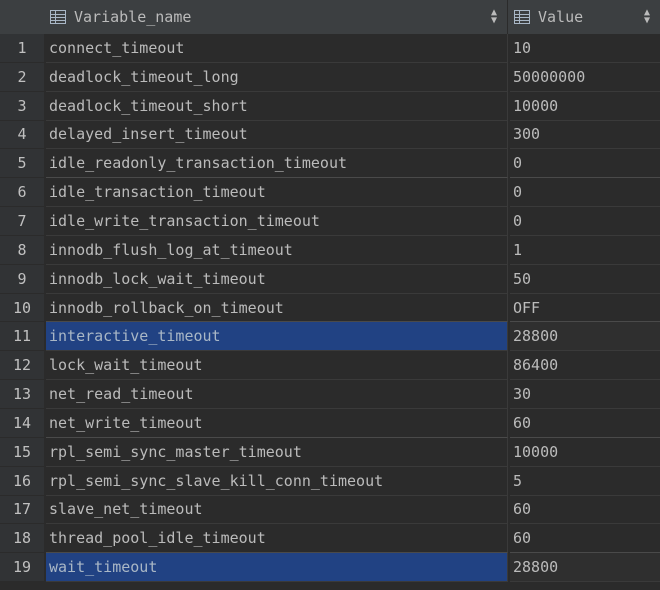 The height and width of the screenshot is (590, 660). What do you see at coordinates (277, 135) in the screenshot?
I see `cell-variable-name: delayed_insert_timeout` at bounding box center [277, 135].